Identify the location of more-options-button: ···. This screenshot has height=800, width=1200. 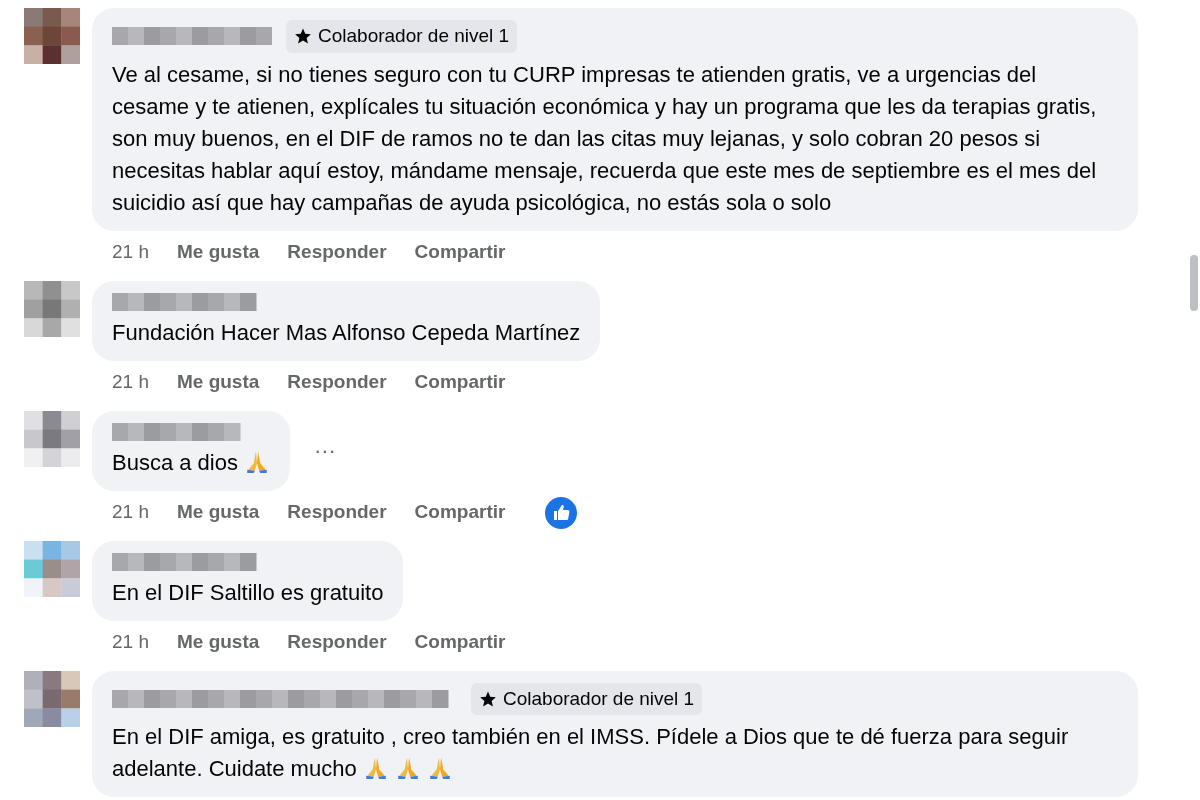
(324, 450).